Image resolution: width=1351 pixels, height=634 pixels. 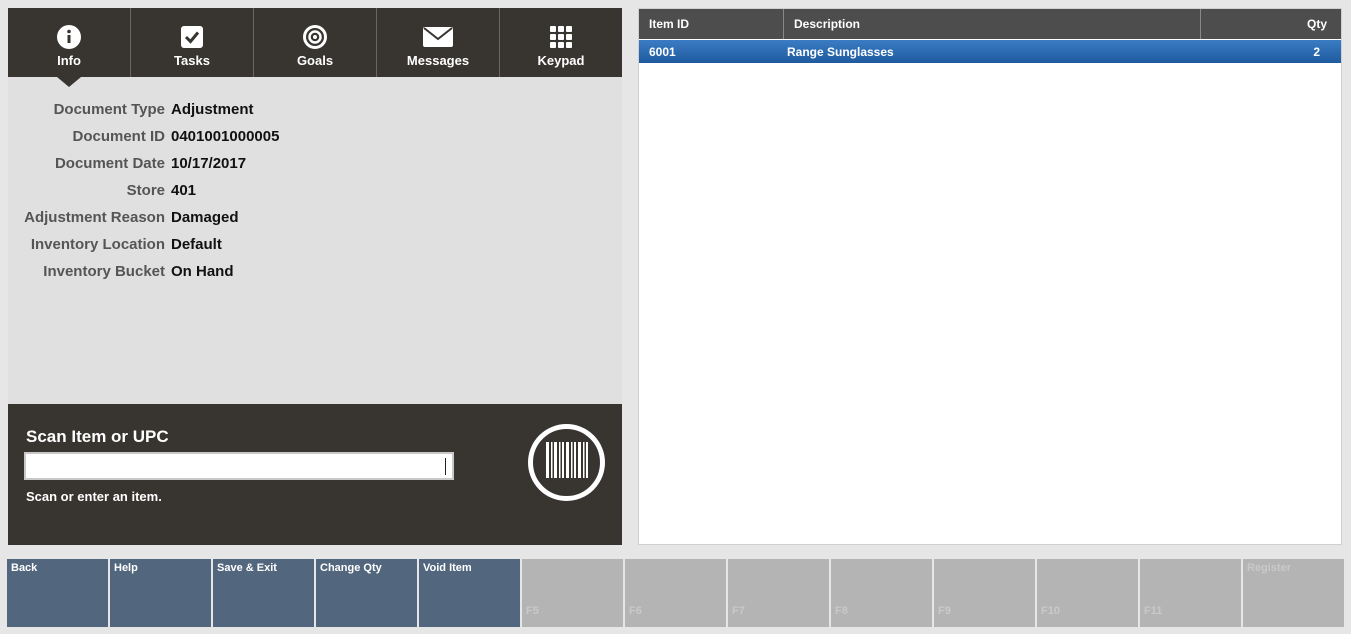 I want to click on info-value: Adjustment, so click(x=212, y=109).